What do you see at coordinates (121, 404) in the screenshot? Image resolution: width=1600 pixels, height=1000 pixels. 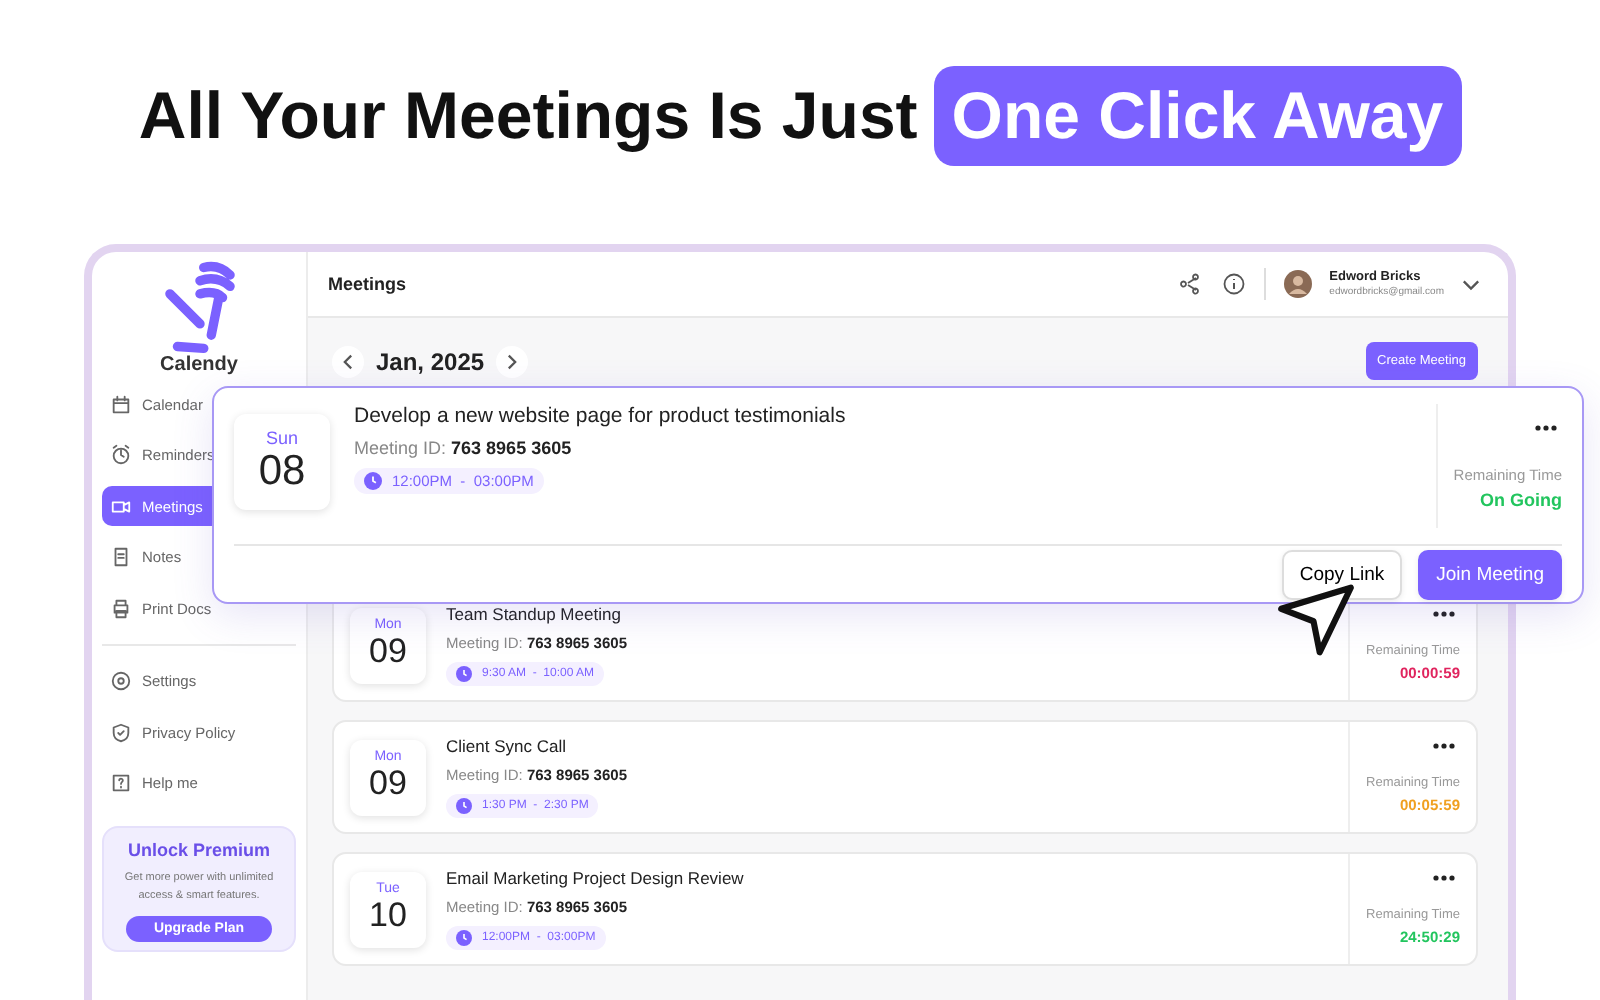 I see `calendar-icon` at bounding box center [121, 404].